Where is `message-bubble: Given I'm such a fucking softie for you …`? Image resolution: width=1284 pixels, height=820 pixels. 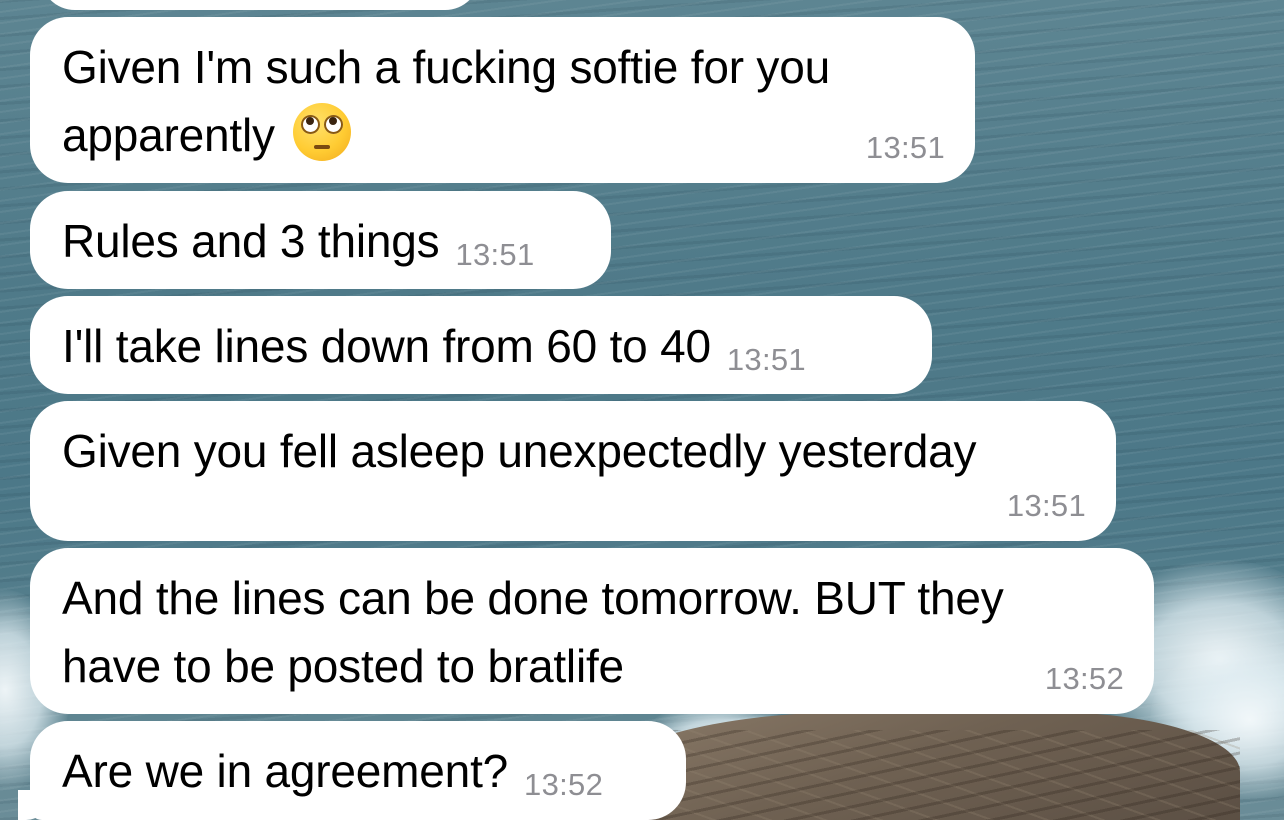
message-bubble: Given I'm such a fucking softie for you … is located at coordinates (502, 100).